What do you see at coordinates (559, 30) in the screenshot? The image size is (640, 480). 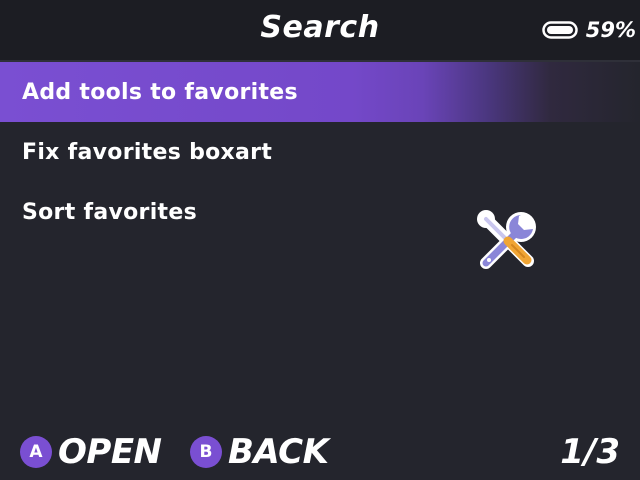 I see `battery-icon` at bounding box center [559, 30].